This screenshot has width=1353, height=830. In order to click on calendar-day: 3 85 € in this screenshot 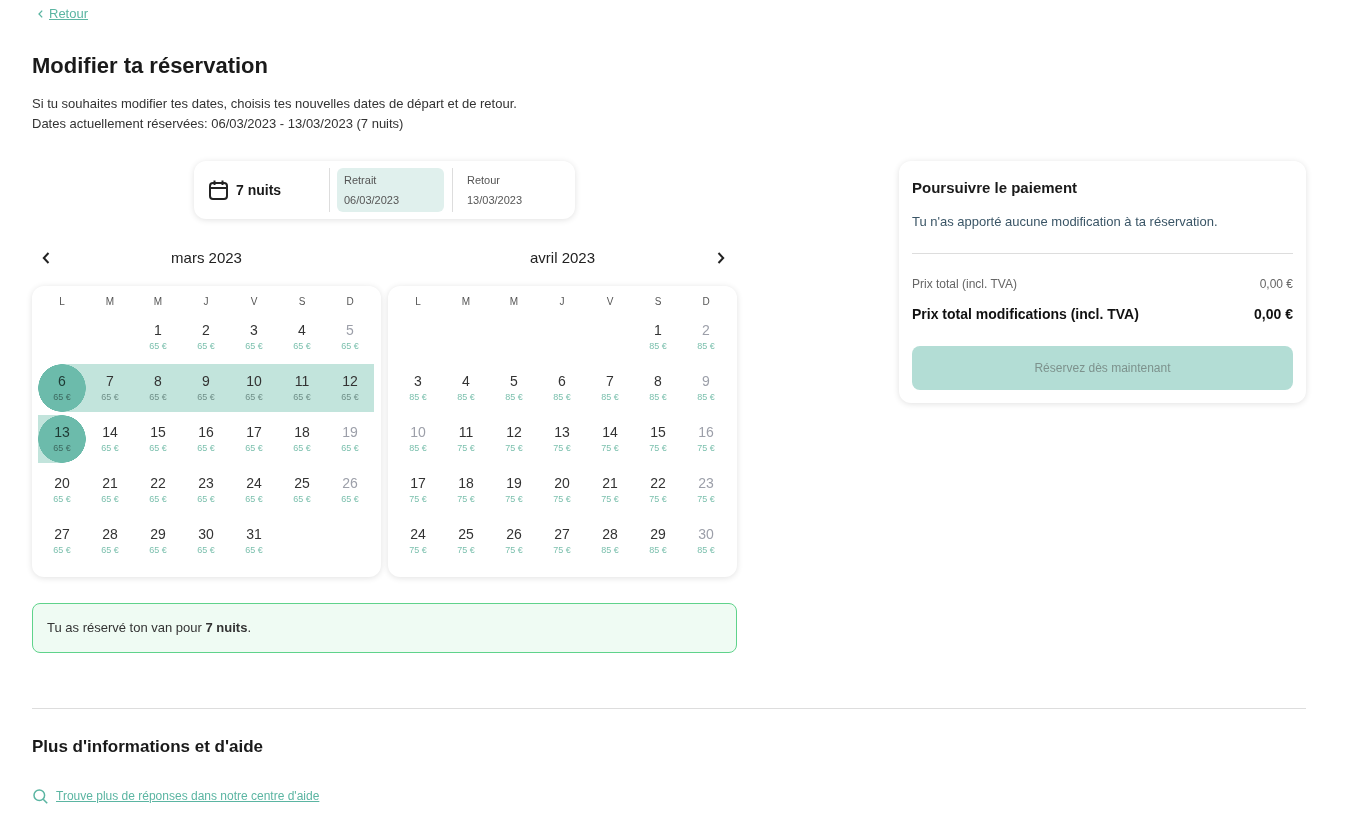, I will do `click(418, 388)`.